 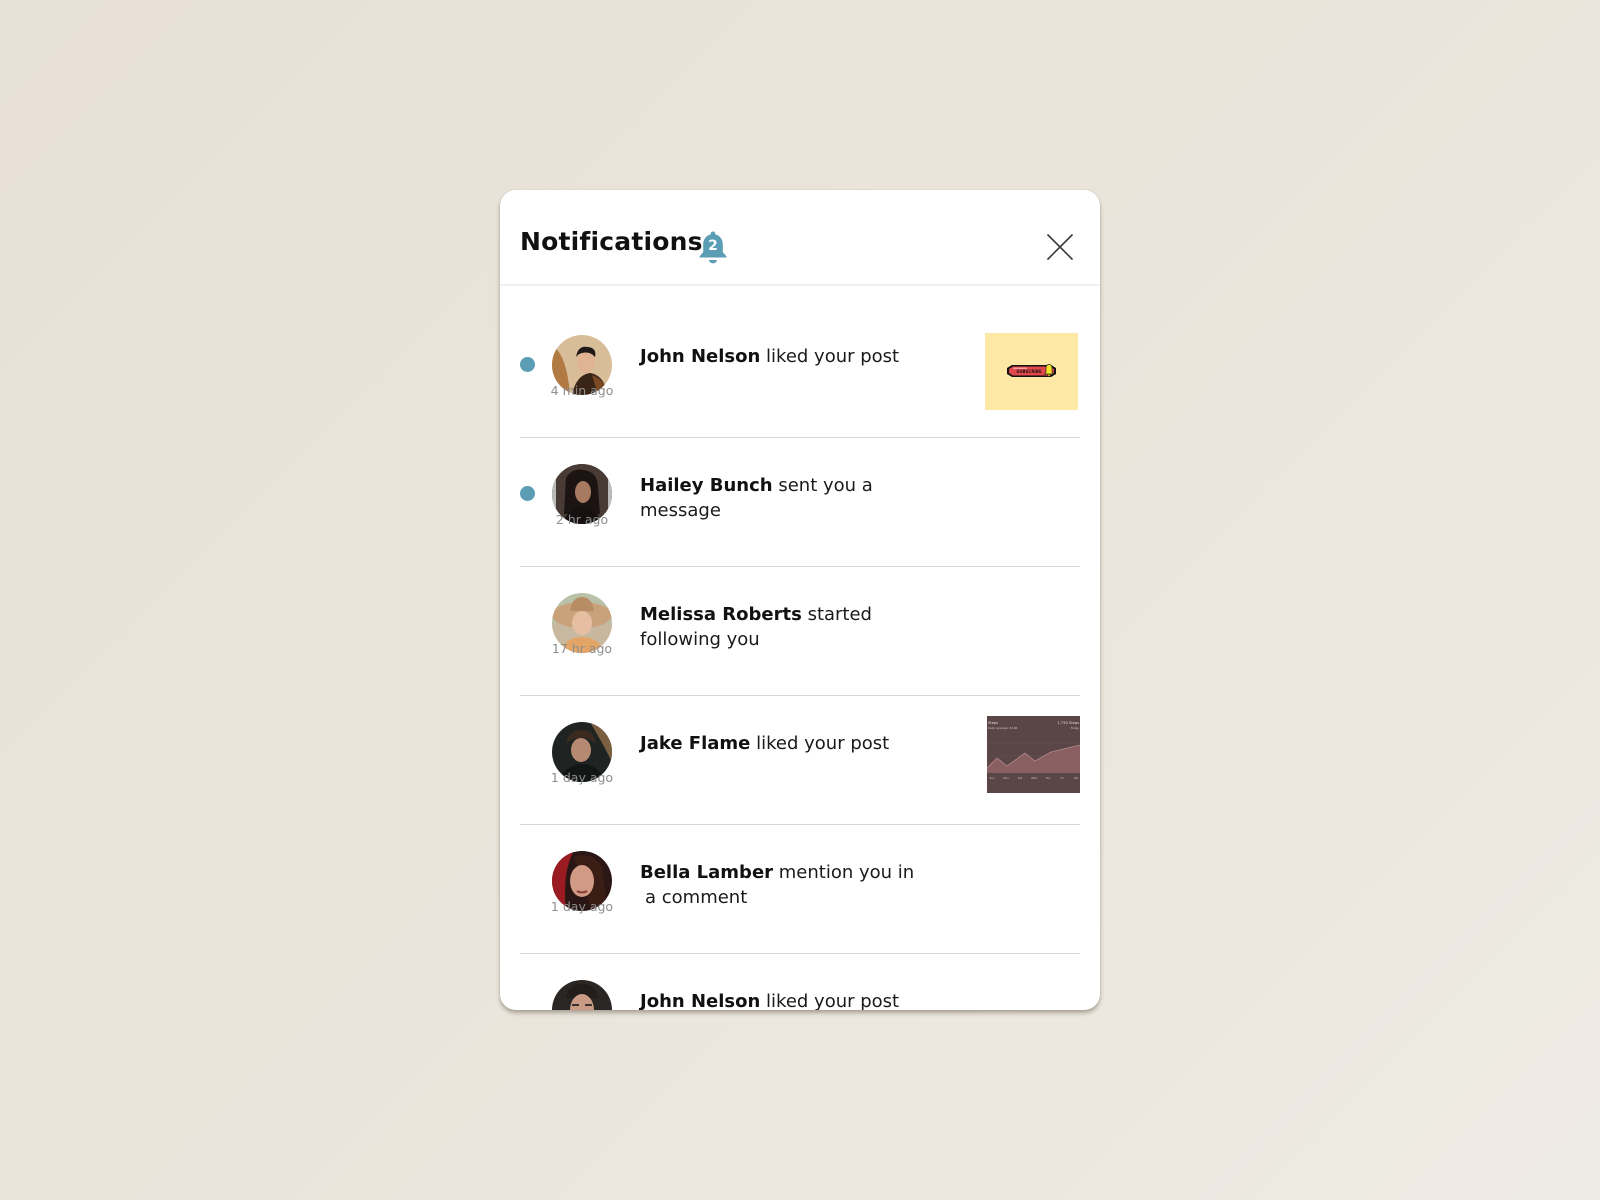 I want to click on avatar, so click(x=582, y=995).